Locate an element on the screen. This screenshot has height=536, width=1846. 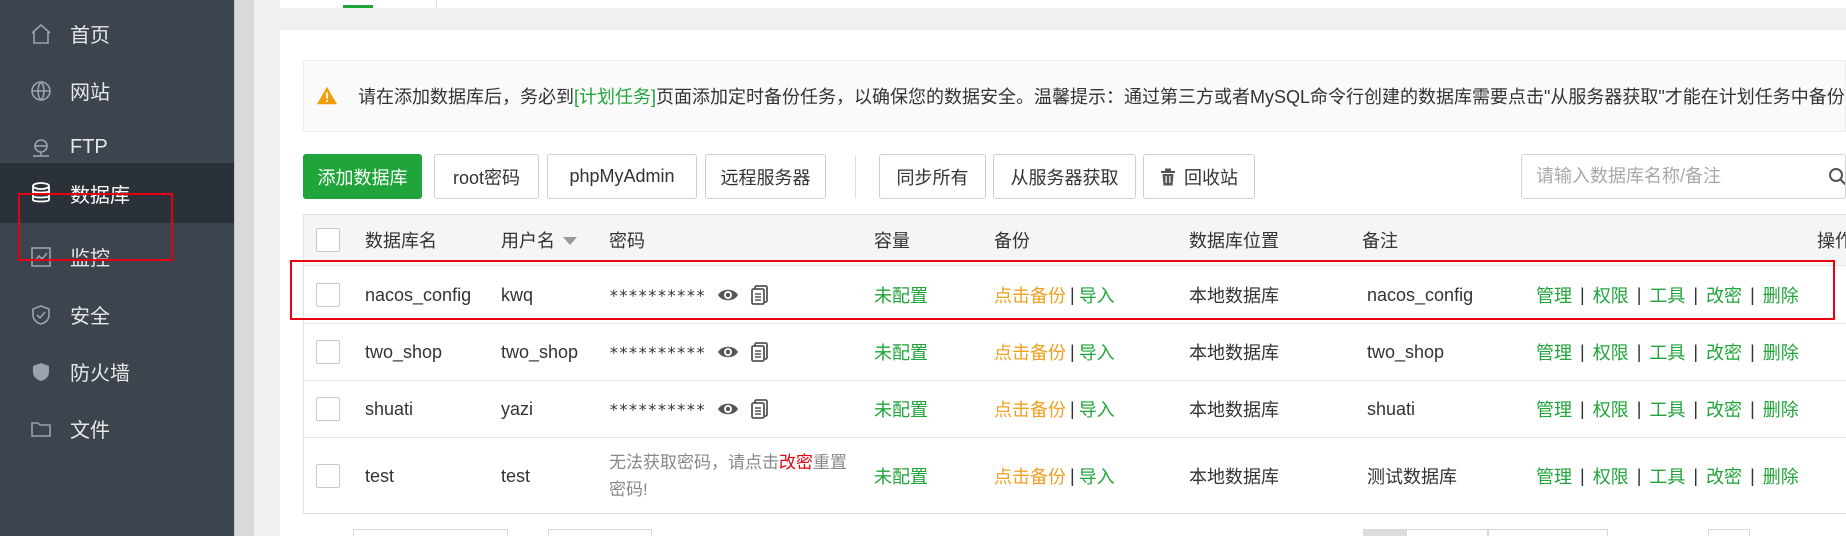
top-tabs-panel is located at coordinates (1063, 4).